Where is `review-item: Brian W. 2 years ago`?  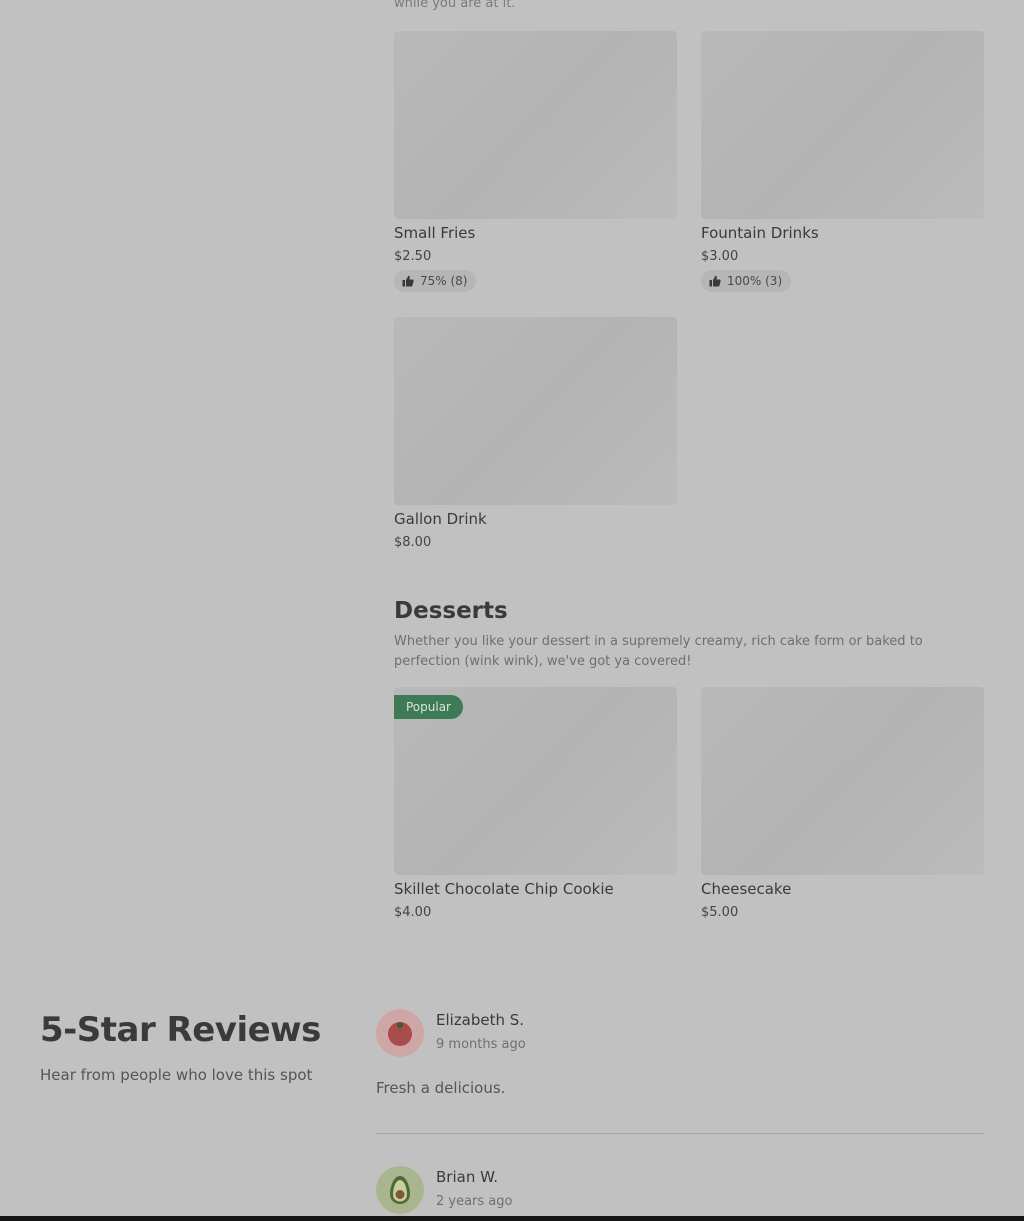
review-item: Brian W. 2 years ago is located at coordinates (680, 1191).